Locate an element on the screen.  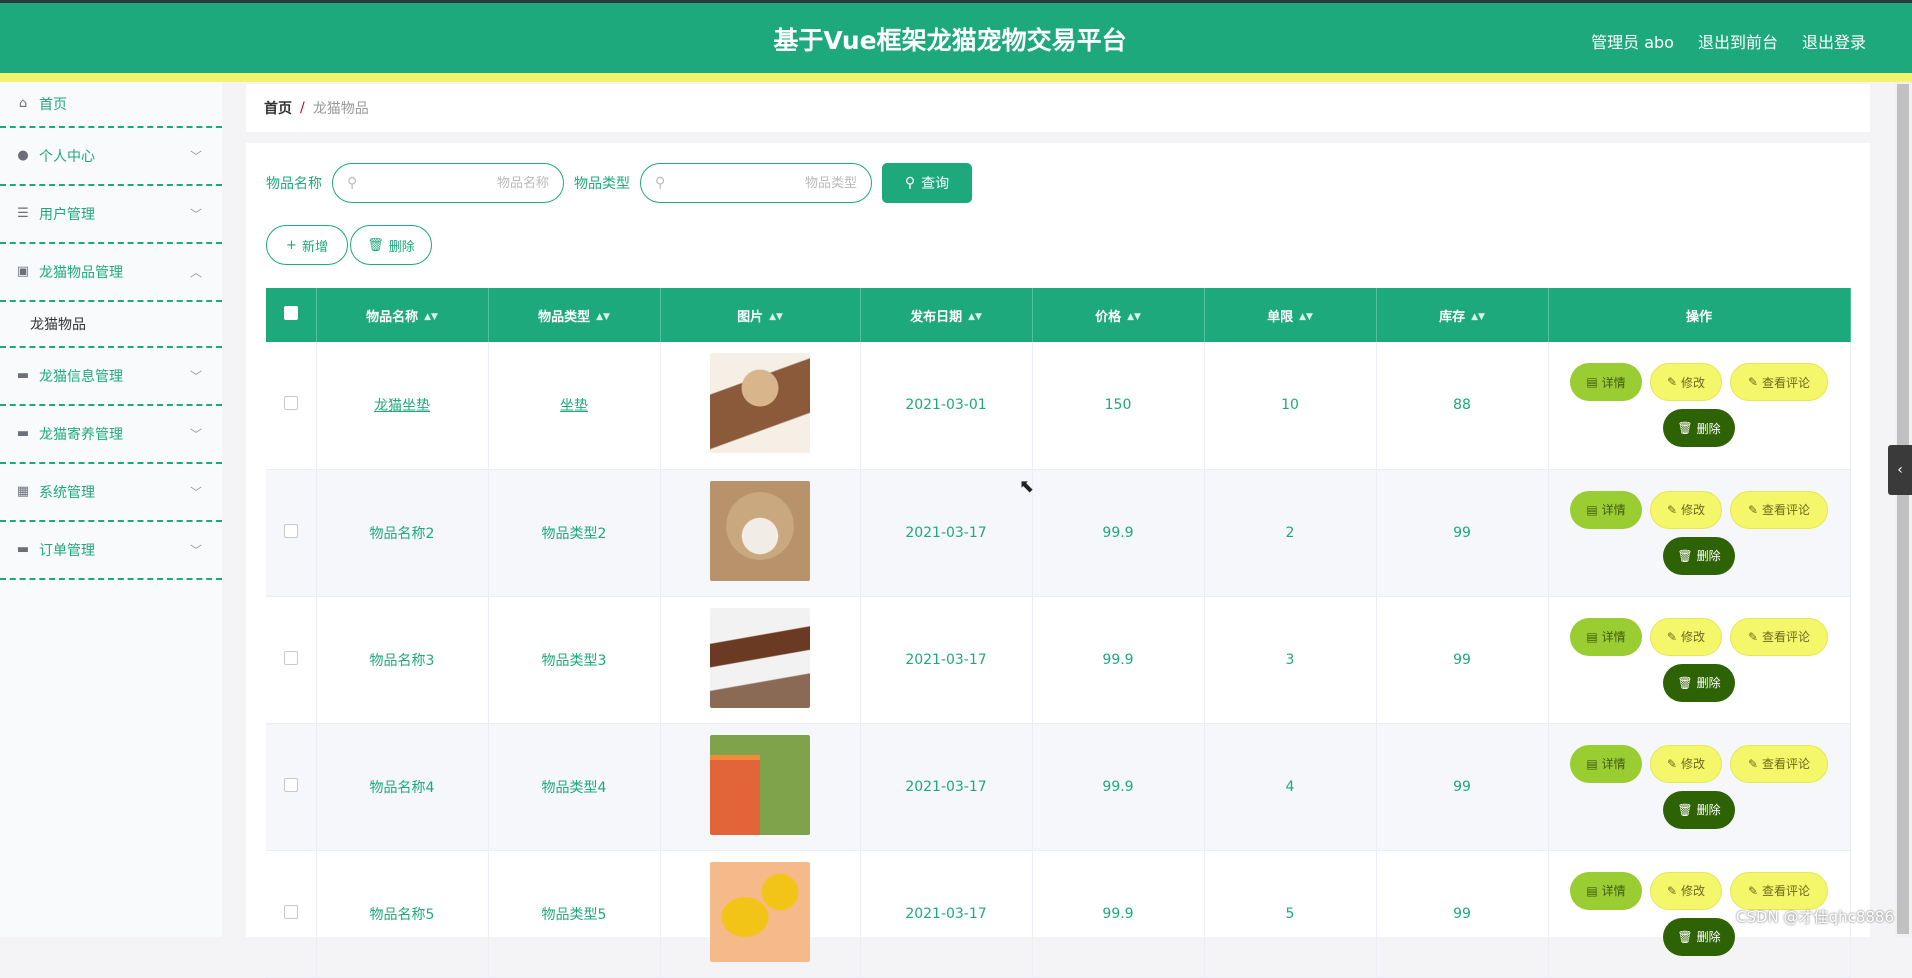
header-actions: 管理员 abo 退出到前台 退出登录 is located at coordinates (1728, 41).